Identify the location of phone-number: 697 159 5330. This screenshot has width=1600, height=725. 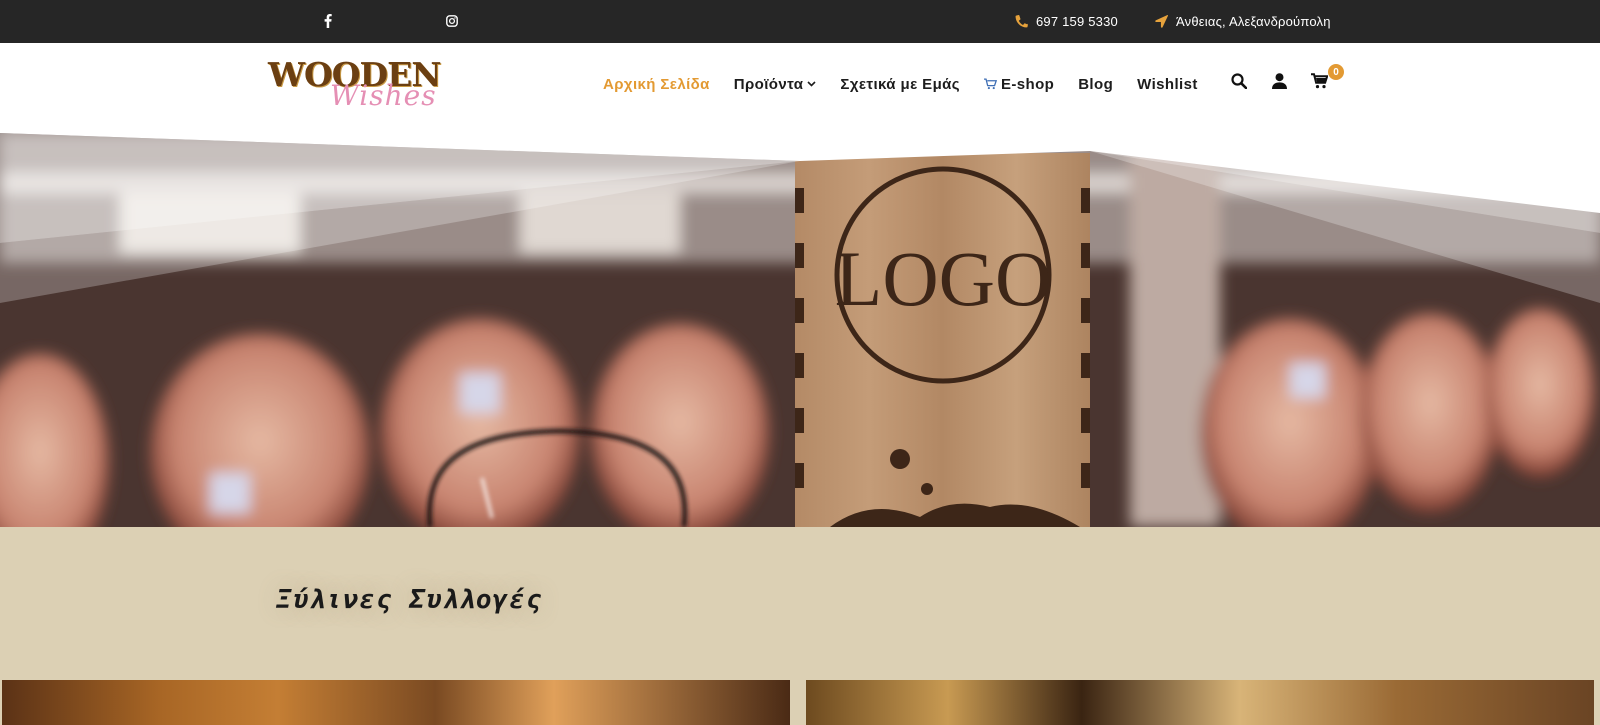
(1077, 21).